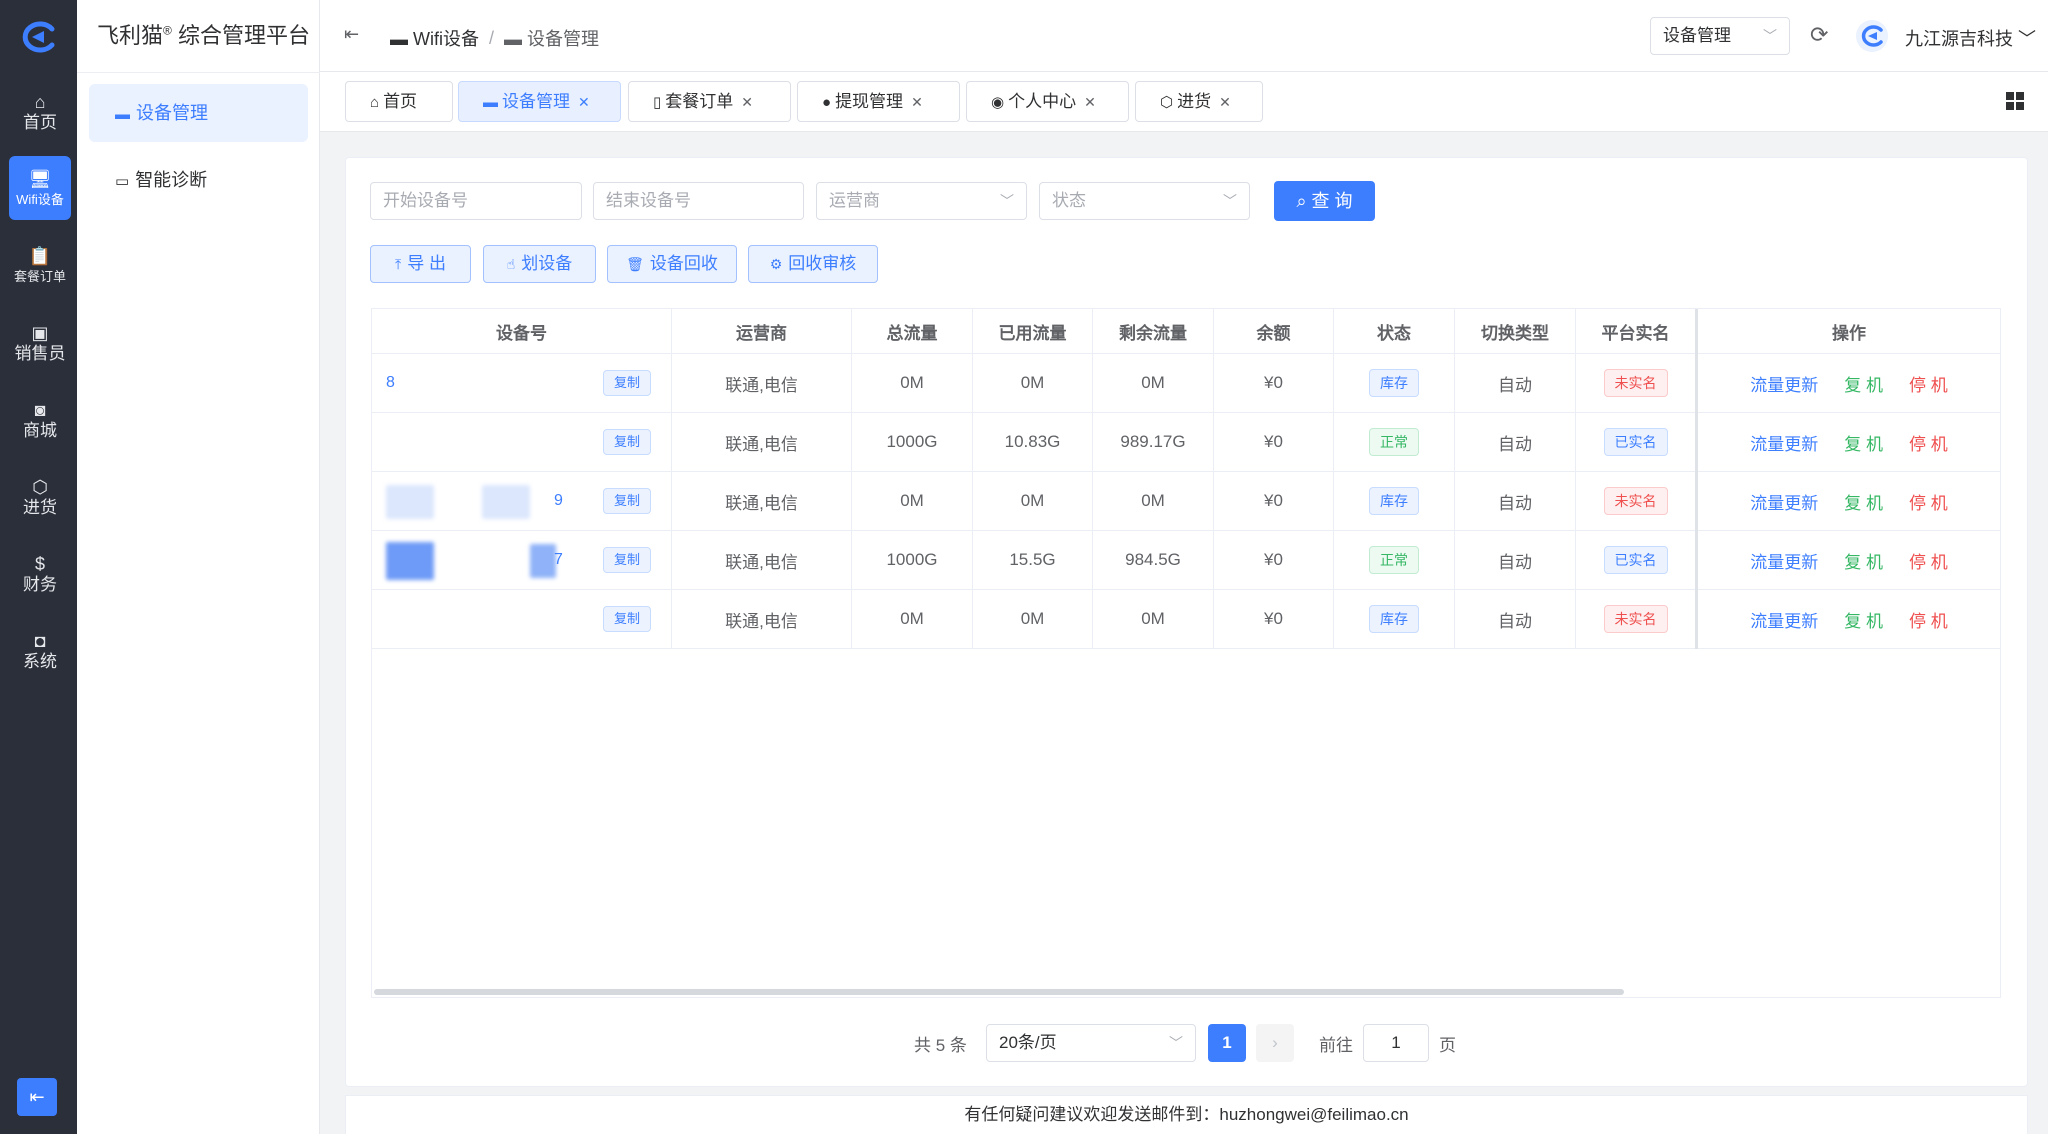  Describe the element at coordinates (2015, 101) in the screenshot. I see `grid-menu-icon` at that location.